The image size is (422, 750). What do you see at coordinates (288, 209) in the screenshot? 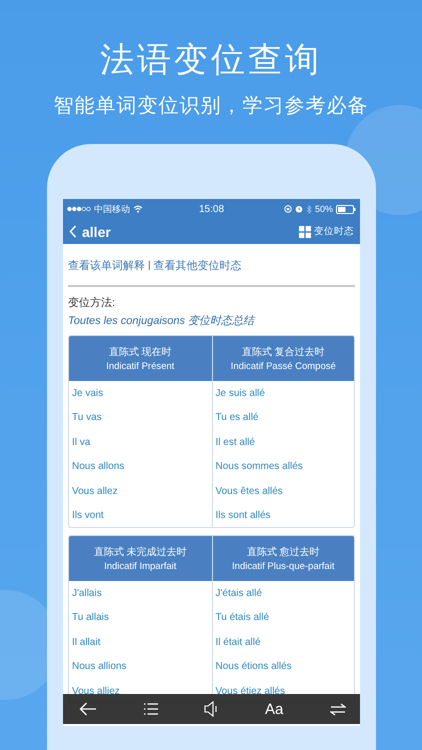
I see `rotation-lock-icon` at bounding box center [288, 209].